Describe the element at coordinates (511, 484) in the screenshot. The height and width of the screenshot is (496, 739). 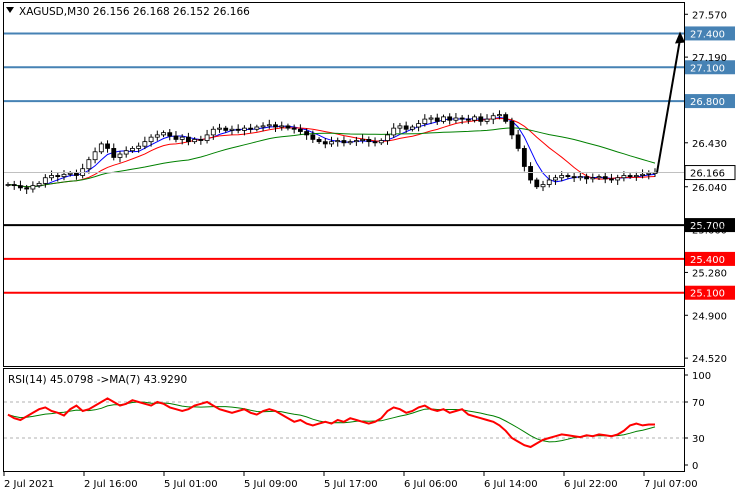
I see `x-tick-label: 6 Jul 14:00` at that location.